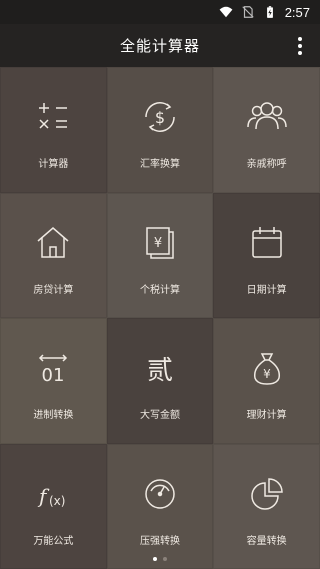 The height and width of the screenshot is (569, 320). I want to click on page-title: 全能计算器, so click(159, 46).